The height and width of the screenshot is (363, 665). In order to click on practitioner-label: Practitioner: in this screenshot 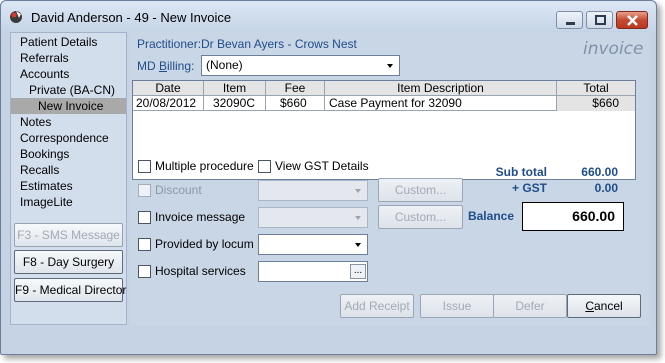, I will do `click(169, 44)`.